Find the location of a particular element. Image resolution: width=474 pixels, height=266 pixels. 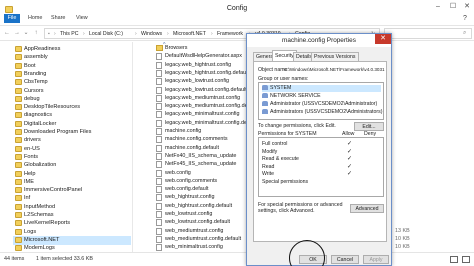

search-input: ⌕ is located at coordinates (428, 33).